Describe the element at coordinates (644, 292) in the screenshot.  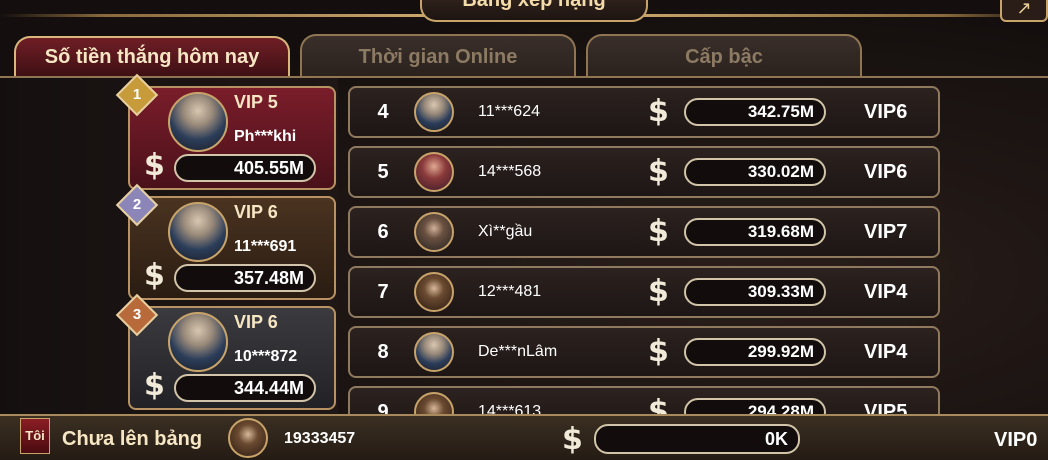
I see `leaderboard-row: 7 12***481 $ 309.33M VIP4` at that location.